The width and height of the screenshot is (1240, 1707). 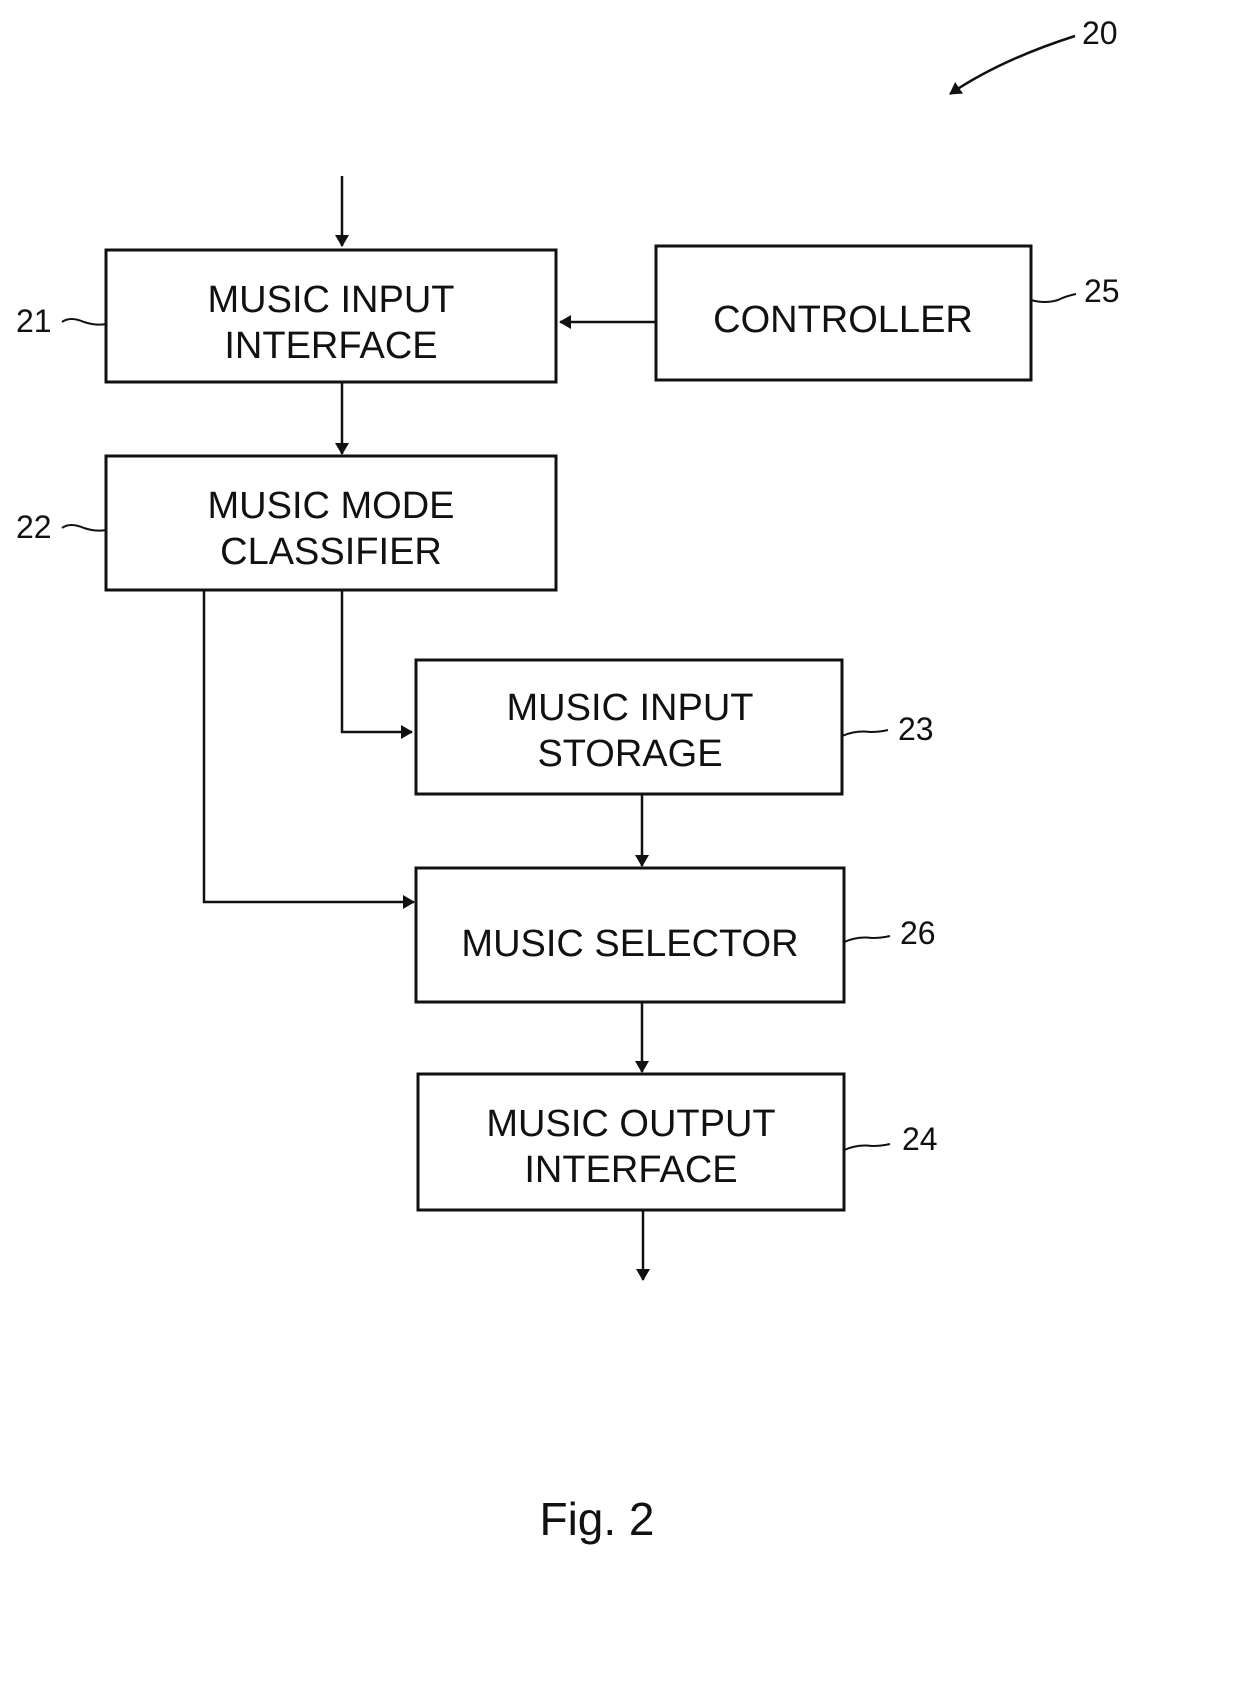 I want to click on block-music-input-interface: MUSIC INPUT INTERFACE 21, so click(x=287, y=316).